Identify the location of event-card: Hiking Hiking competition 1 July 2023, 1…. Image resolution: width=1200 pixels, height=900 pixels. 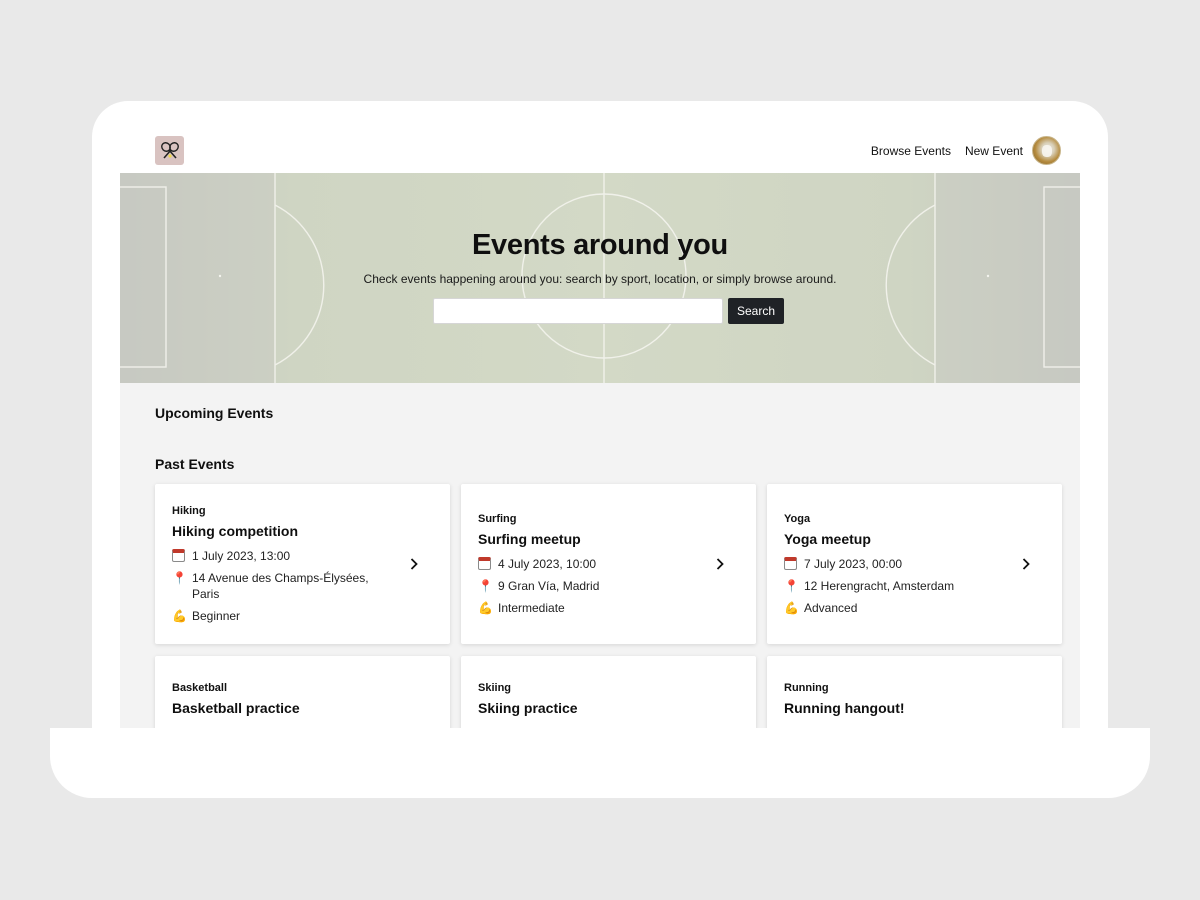
(302, 564).